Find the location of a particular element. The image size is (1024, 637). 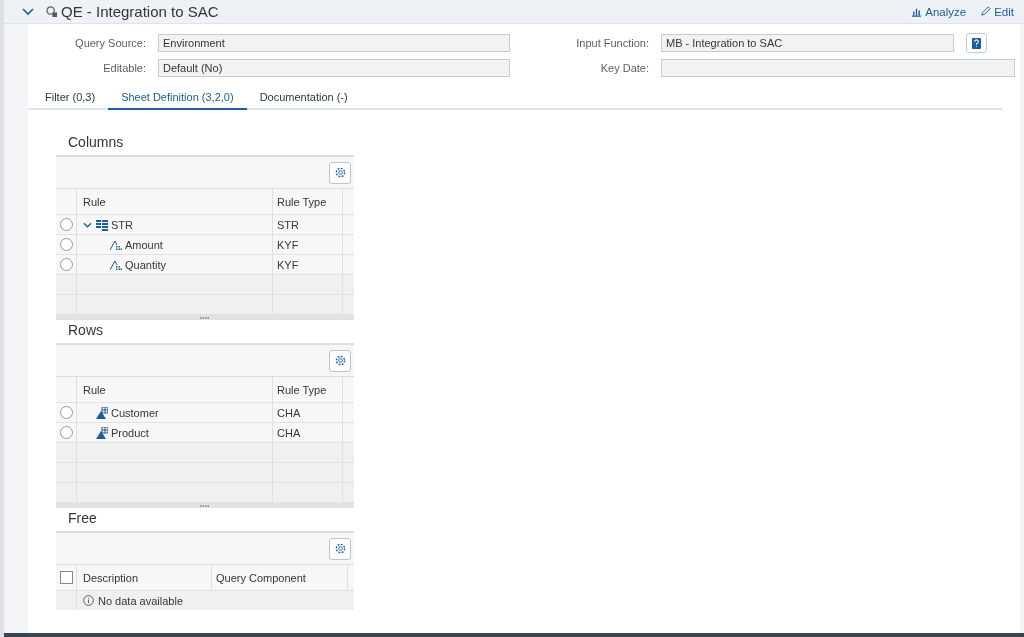

input-field is located at coordinates (838, 68).